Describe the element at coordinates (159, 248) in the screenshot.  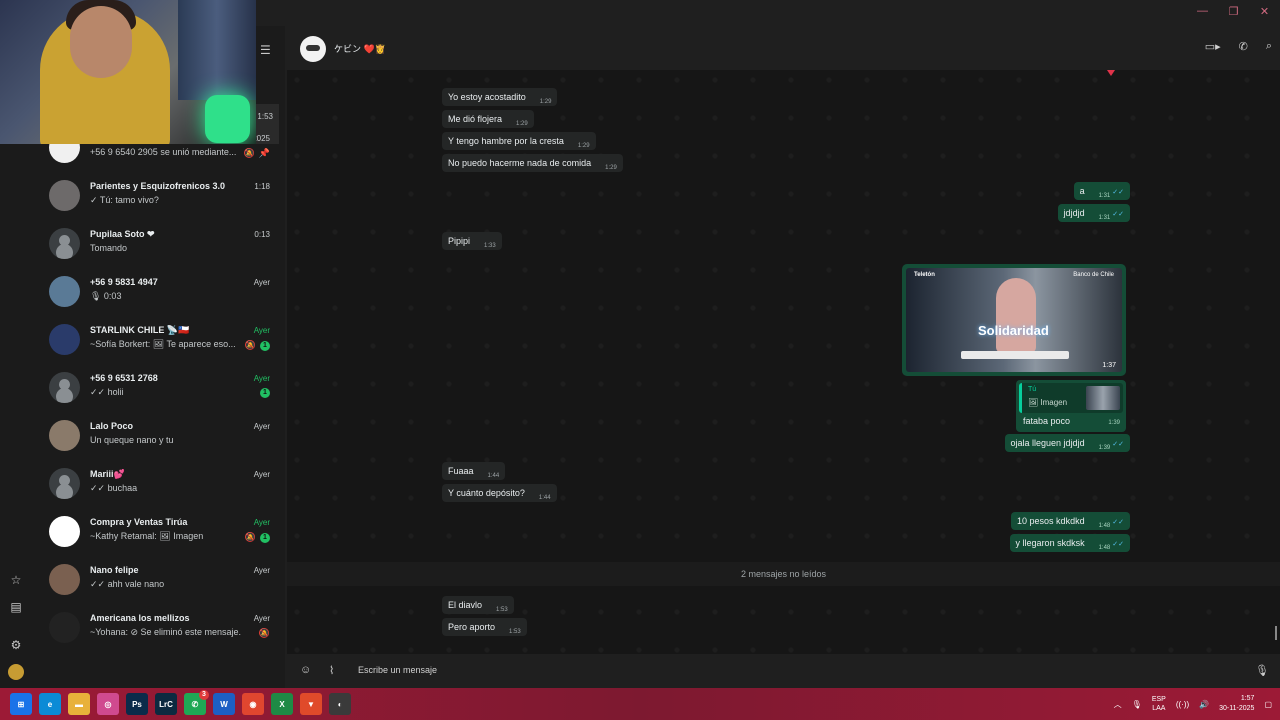
I see `chat-list-item: Pupilaa Soto ❤ 0:13 Tomando` at that location.